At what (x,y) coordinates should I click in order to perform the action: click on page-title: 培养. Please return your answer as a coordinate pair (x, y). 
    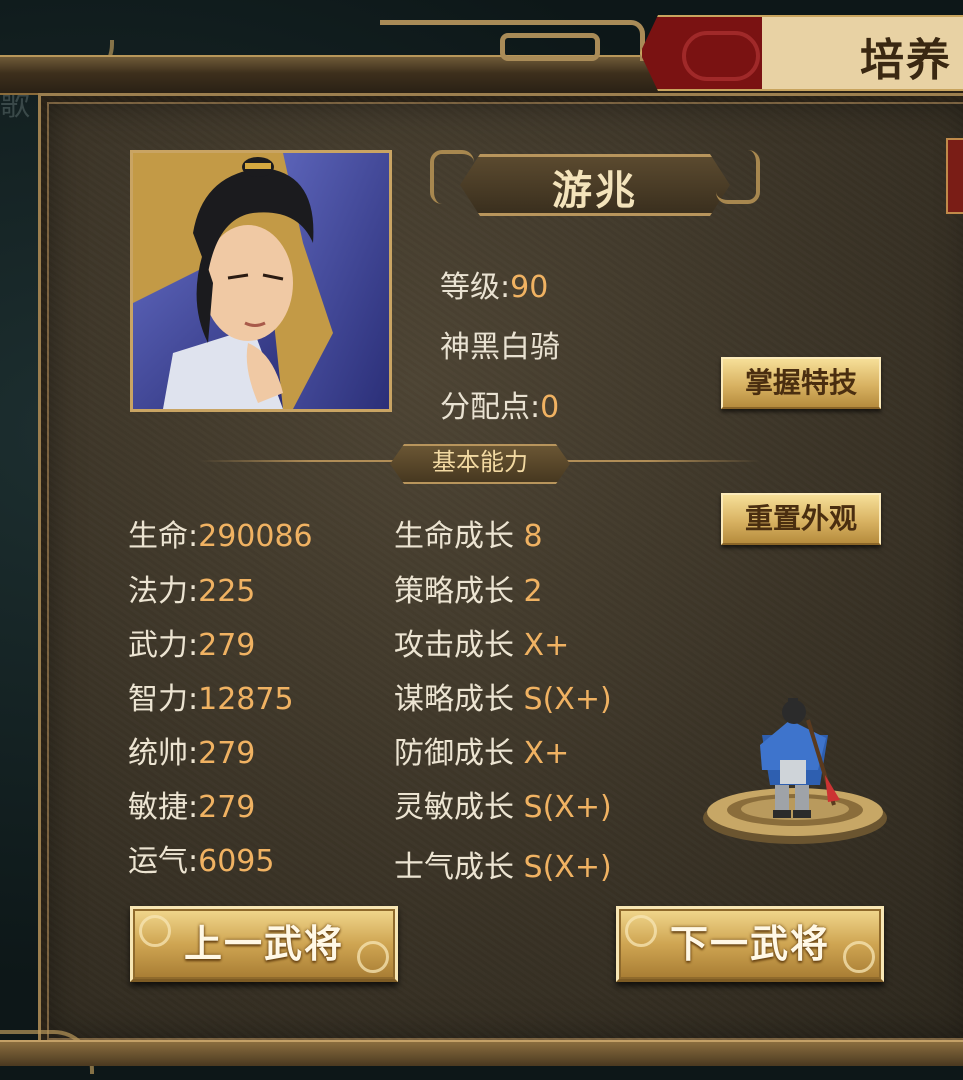
    Looking at the image, I should click on (906, 60).